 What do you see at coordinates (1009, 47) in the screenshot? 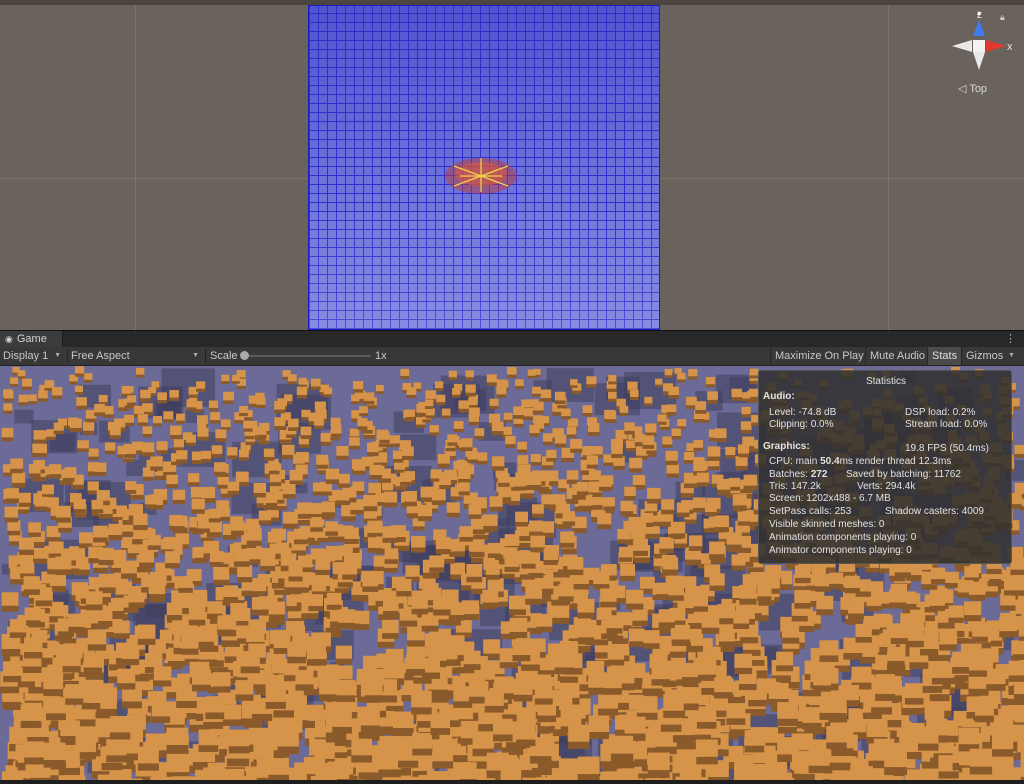
I see `svg-text: X` at bounding box center [1009, 47].